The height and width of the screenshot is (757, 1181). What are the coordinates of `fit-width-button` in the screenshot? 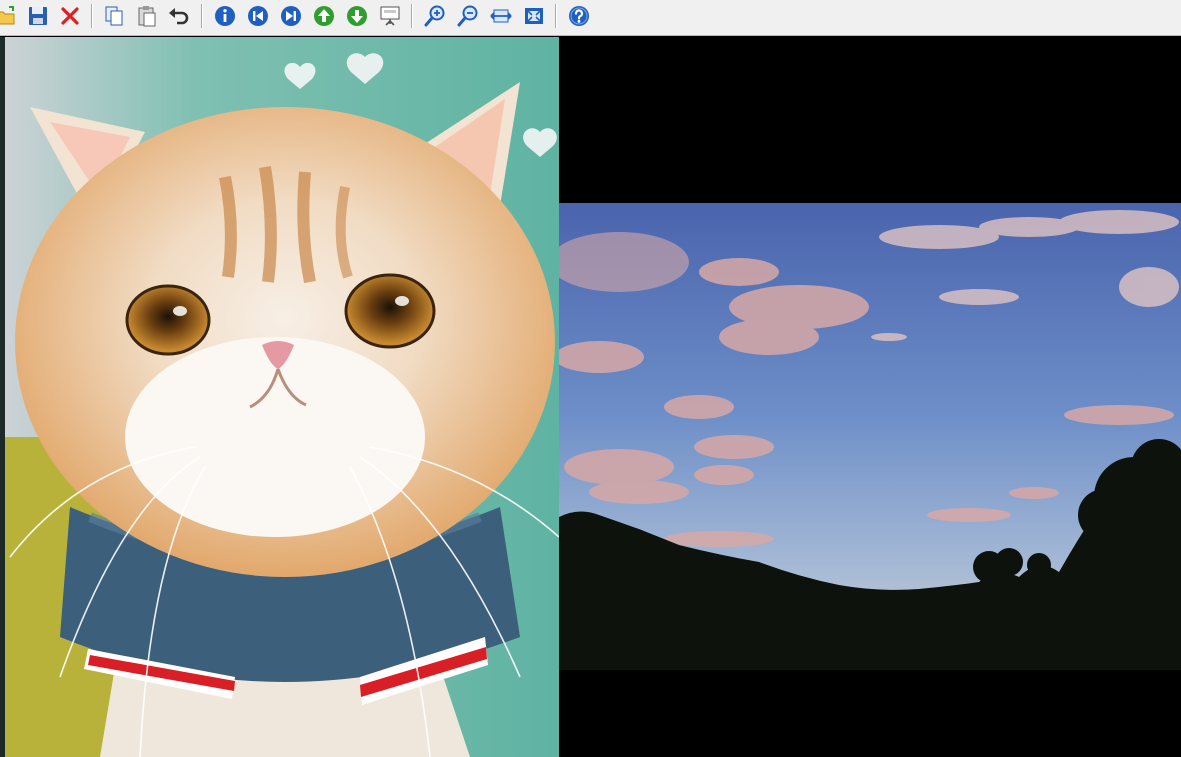 It's located at (501, 16).